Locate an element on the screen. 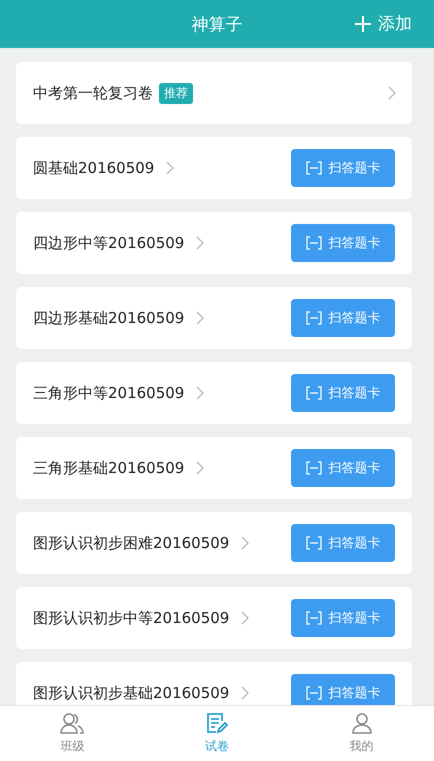 The image size is (434, 761). paper-card: 图形认识初步中等20160509 扫答题卡 is located at coordinates (214, 618).